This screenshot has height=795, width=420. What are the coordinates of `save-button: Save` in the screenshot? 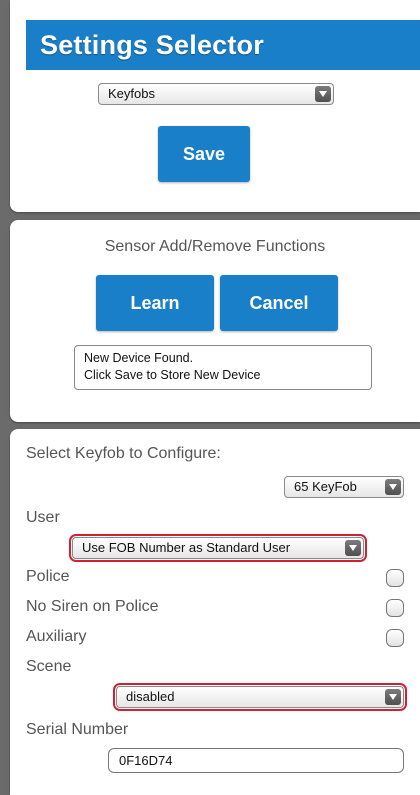 It's located at (204, 154).